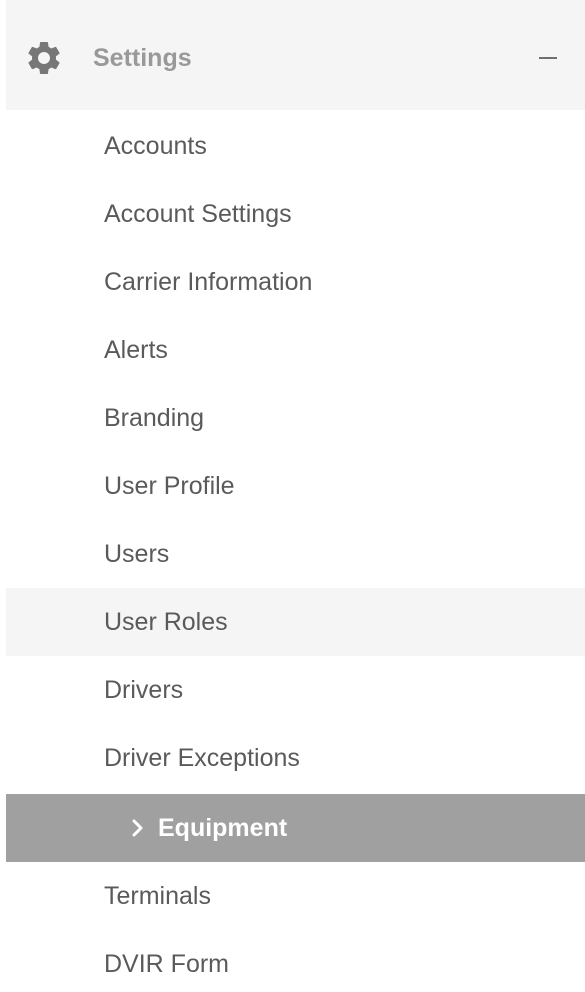  I want to click on menu-item-alerts: Alerts, so click(295, 350).